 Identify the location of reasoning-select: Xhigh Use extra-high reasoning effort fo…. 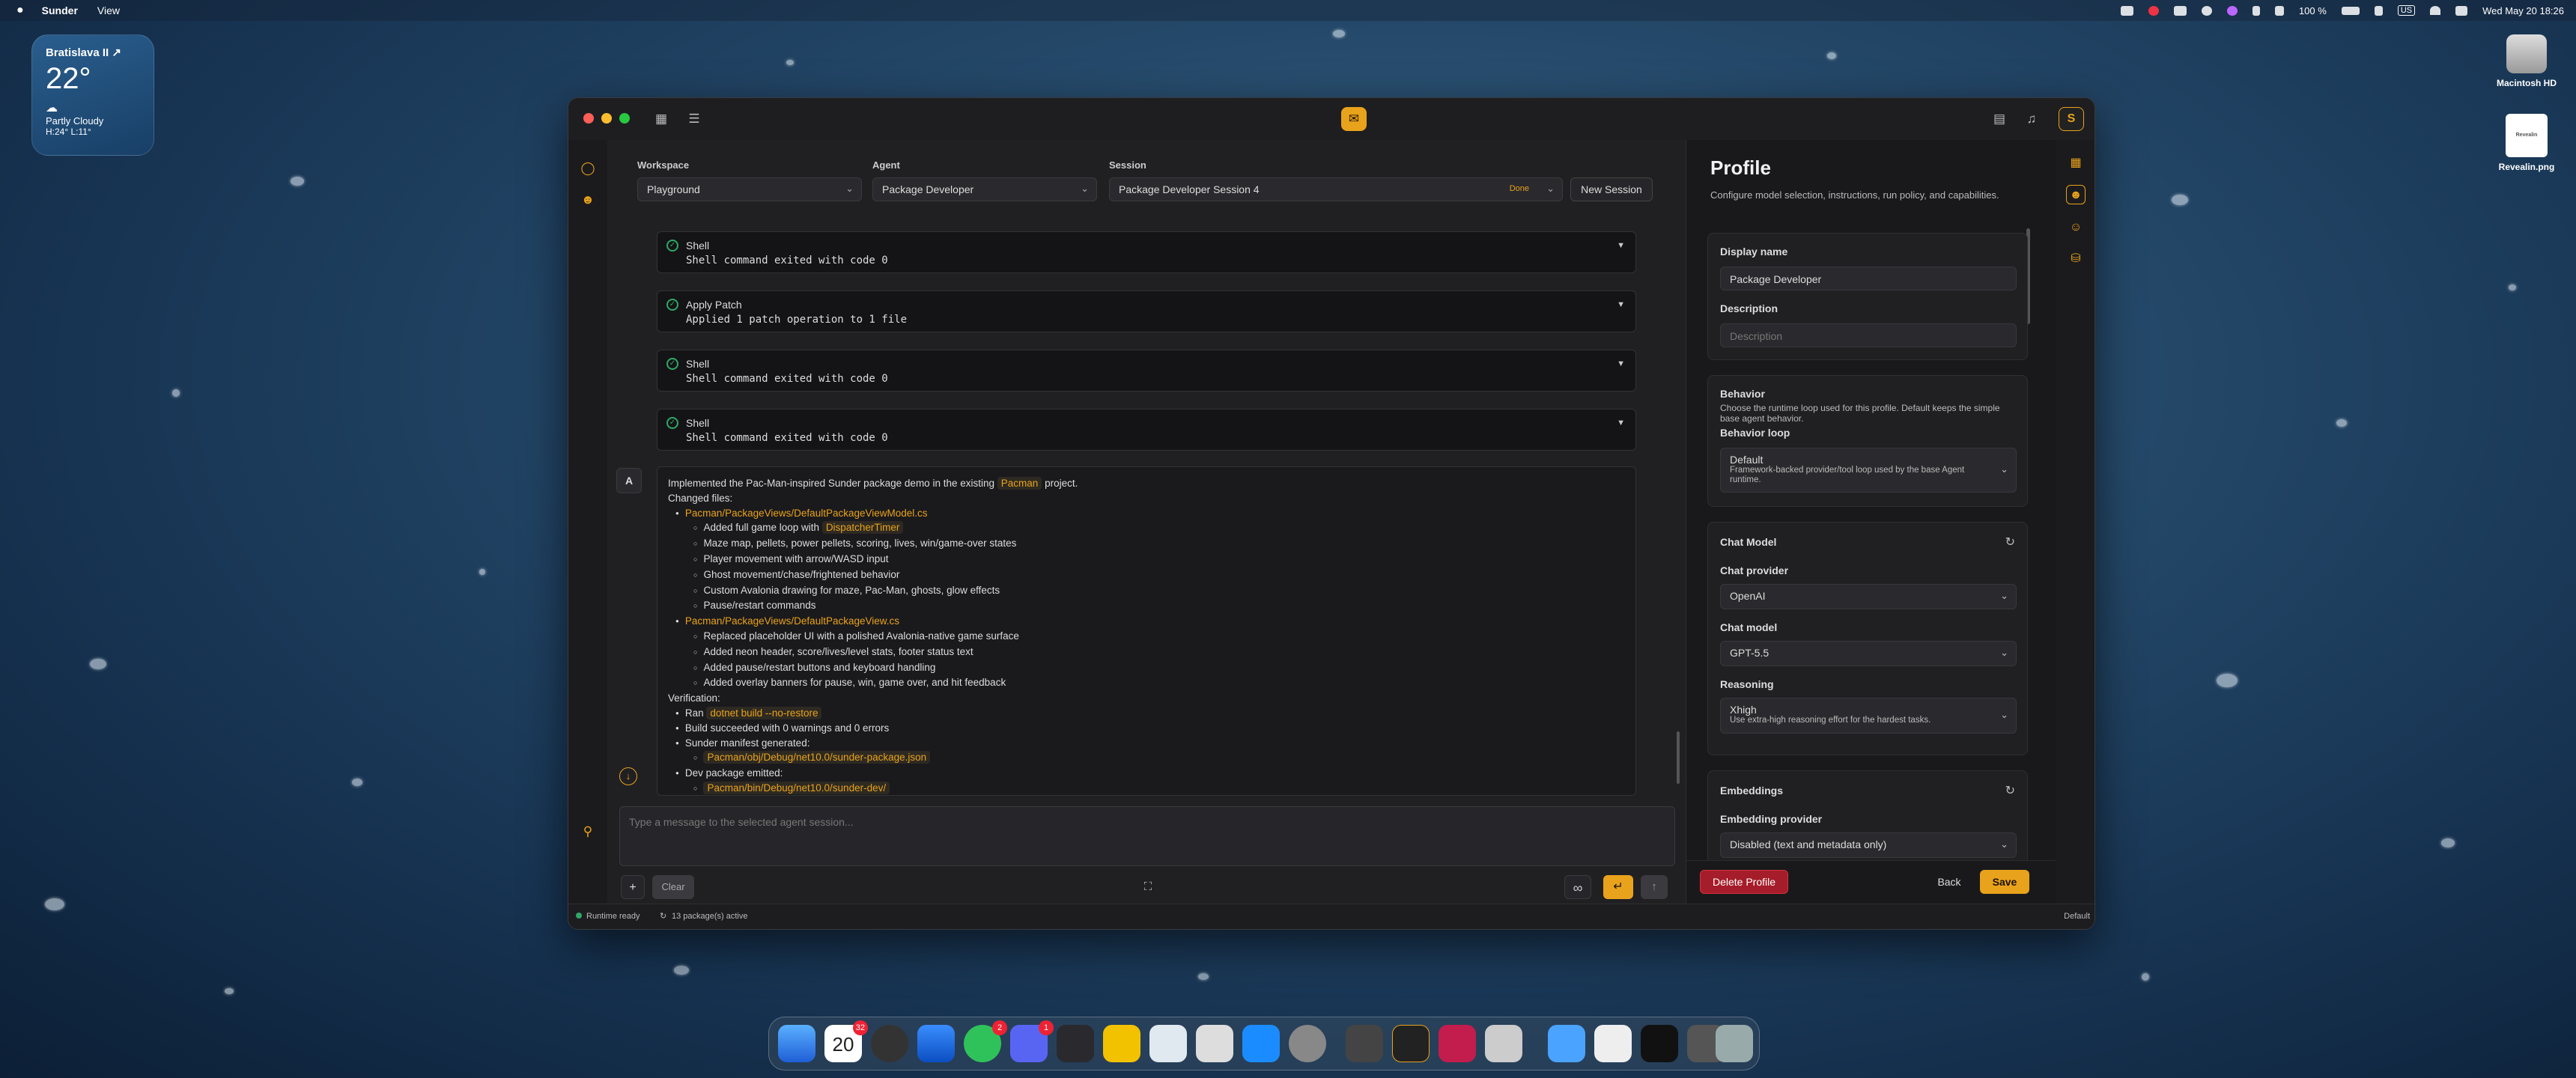
(1868, 716).